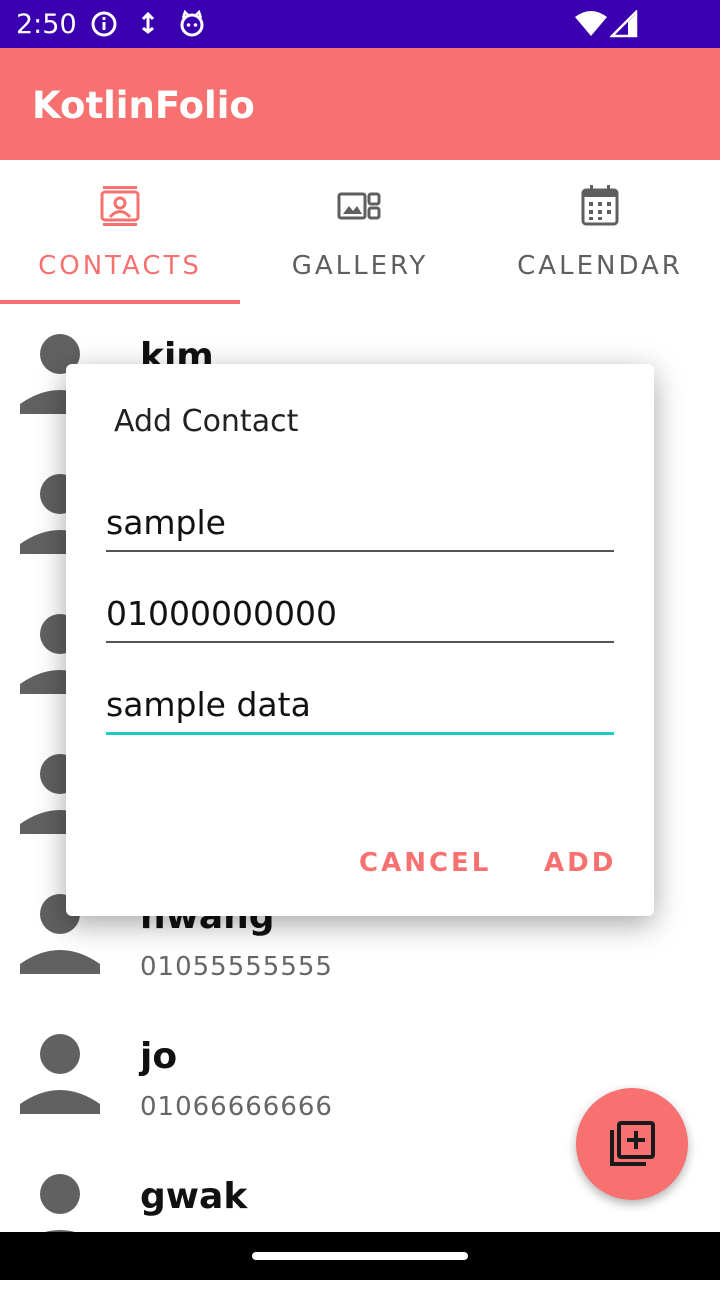 The height and width of the screenshot is (1314, 720). I want to click on cancel-button: CANCEL, so click(425, 863).